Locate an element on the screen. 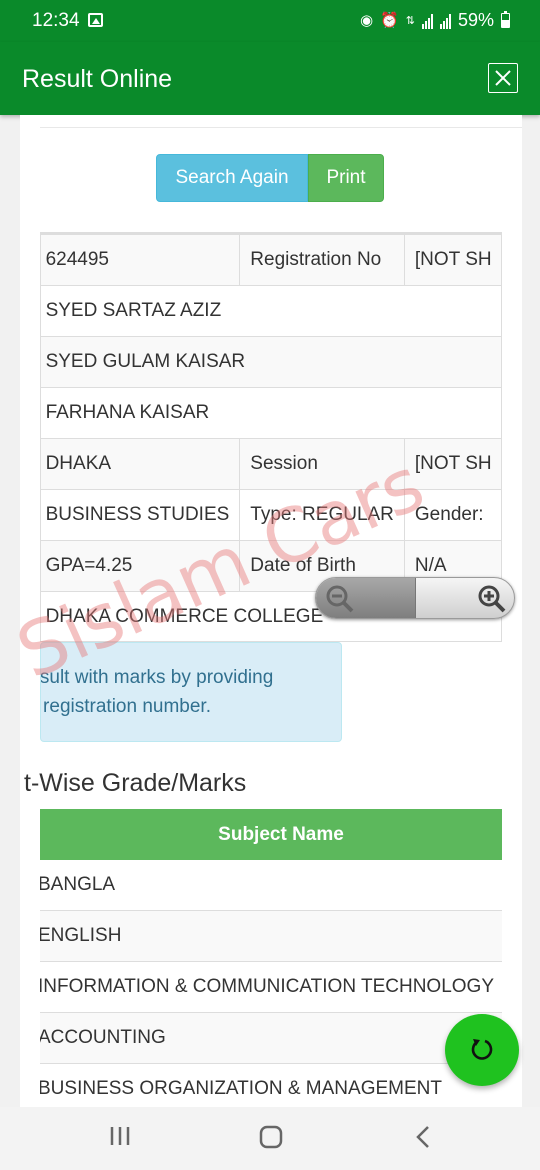 Image resolution: width=540 pixels, height=1170 pixels. action-buttons: Search Again Print is located at coordinates (270, 178).